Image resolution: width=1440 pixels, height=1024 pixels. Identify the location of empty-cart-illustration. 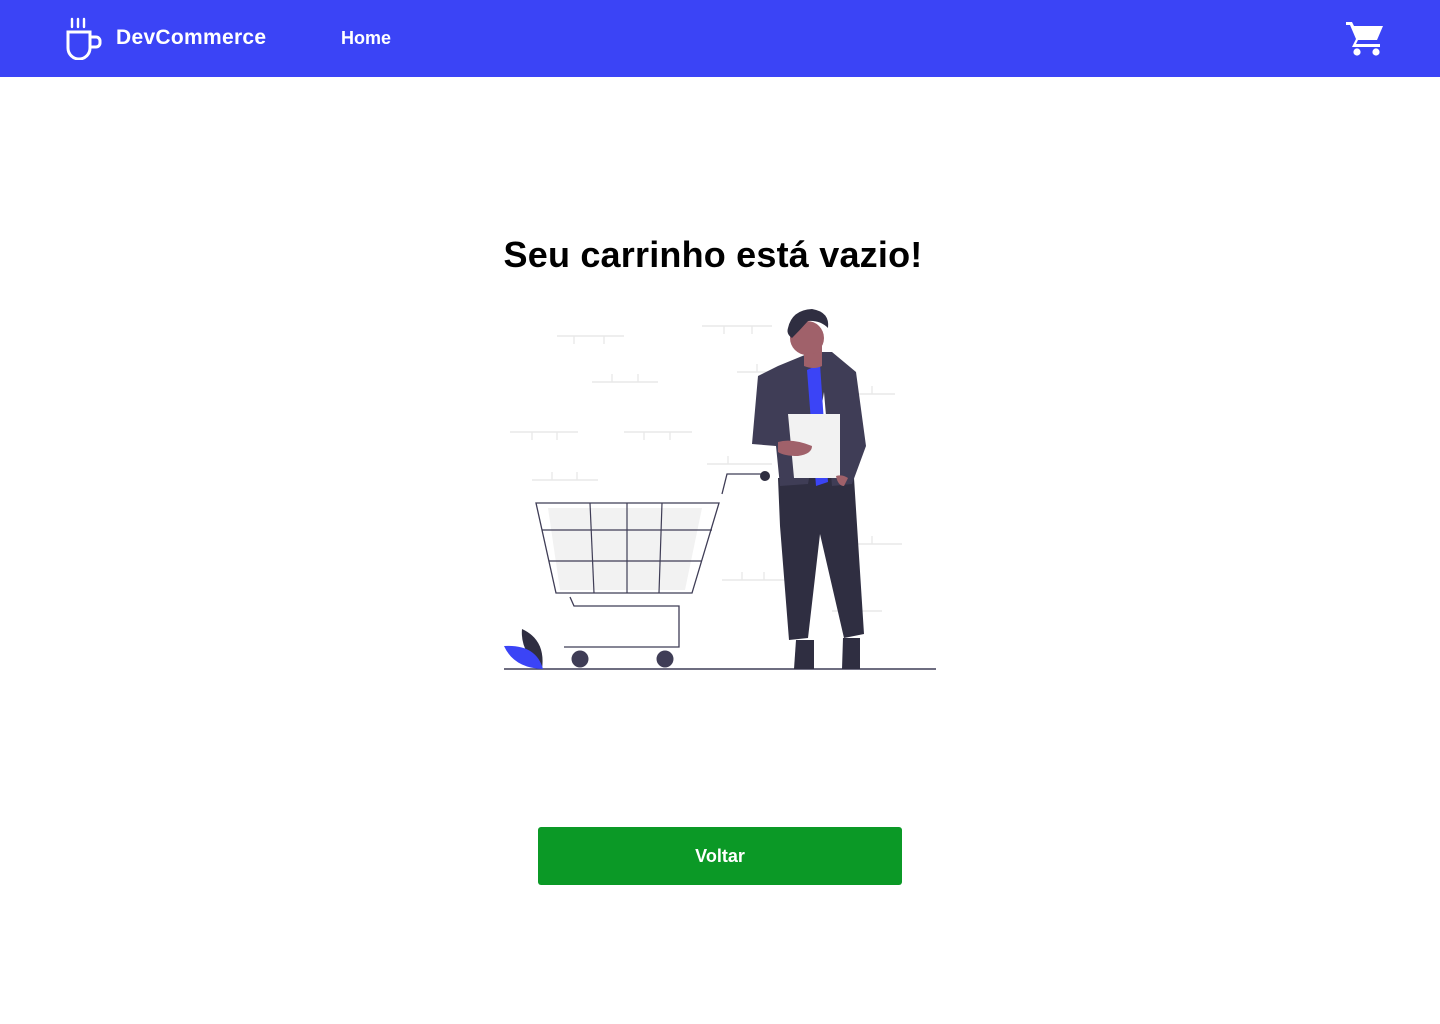
(720, 490).